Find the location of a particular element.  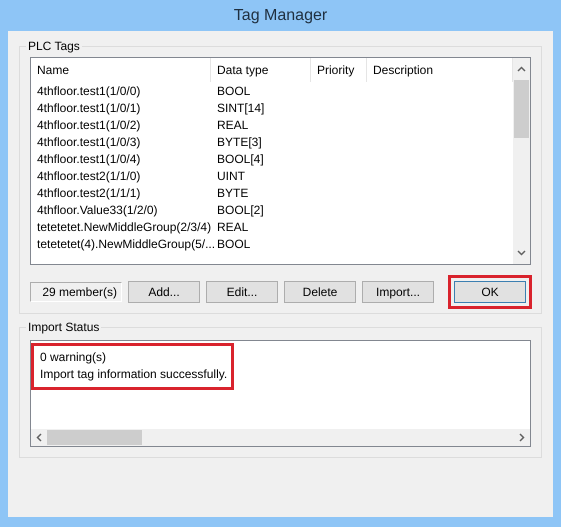

data-type: SINT[14] is located at coordinates (241, 107).